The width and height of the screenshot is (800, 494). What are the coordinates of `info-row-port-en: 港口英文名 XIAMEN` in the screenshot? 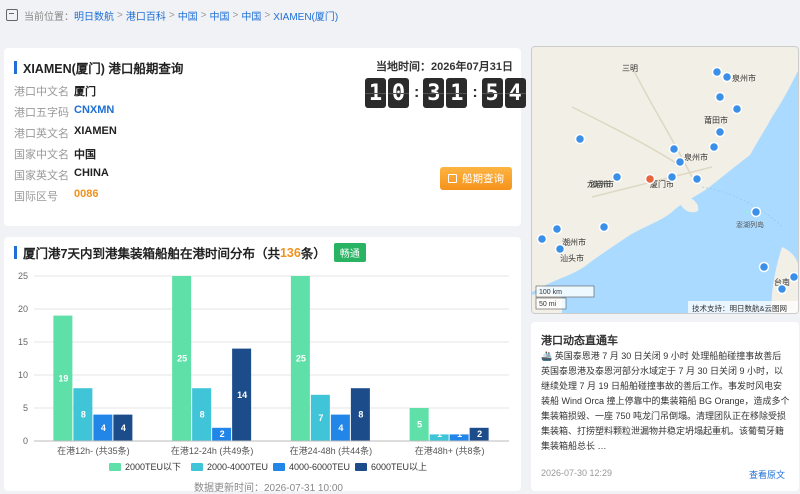 It's located at (65, 132).